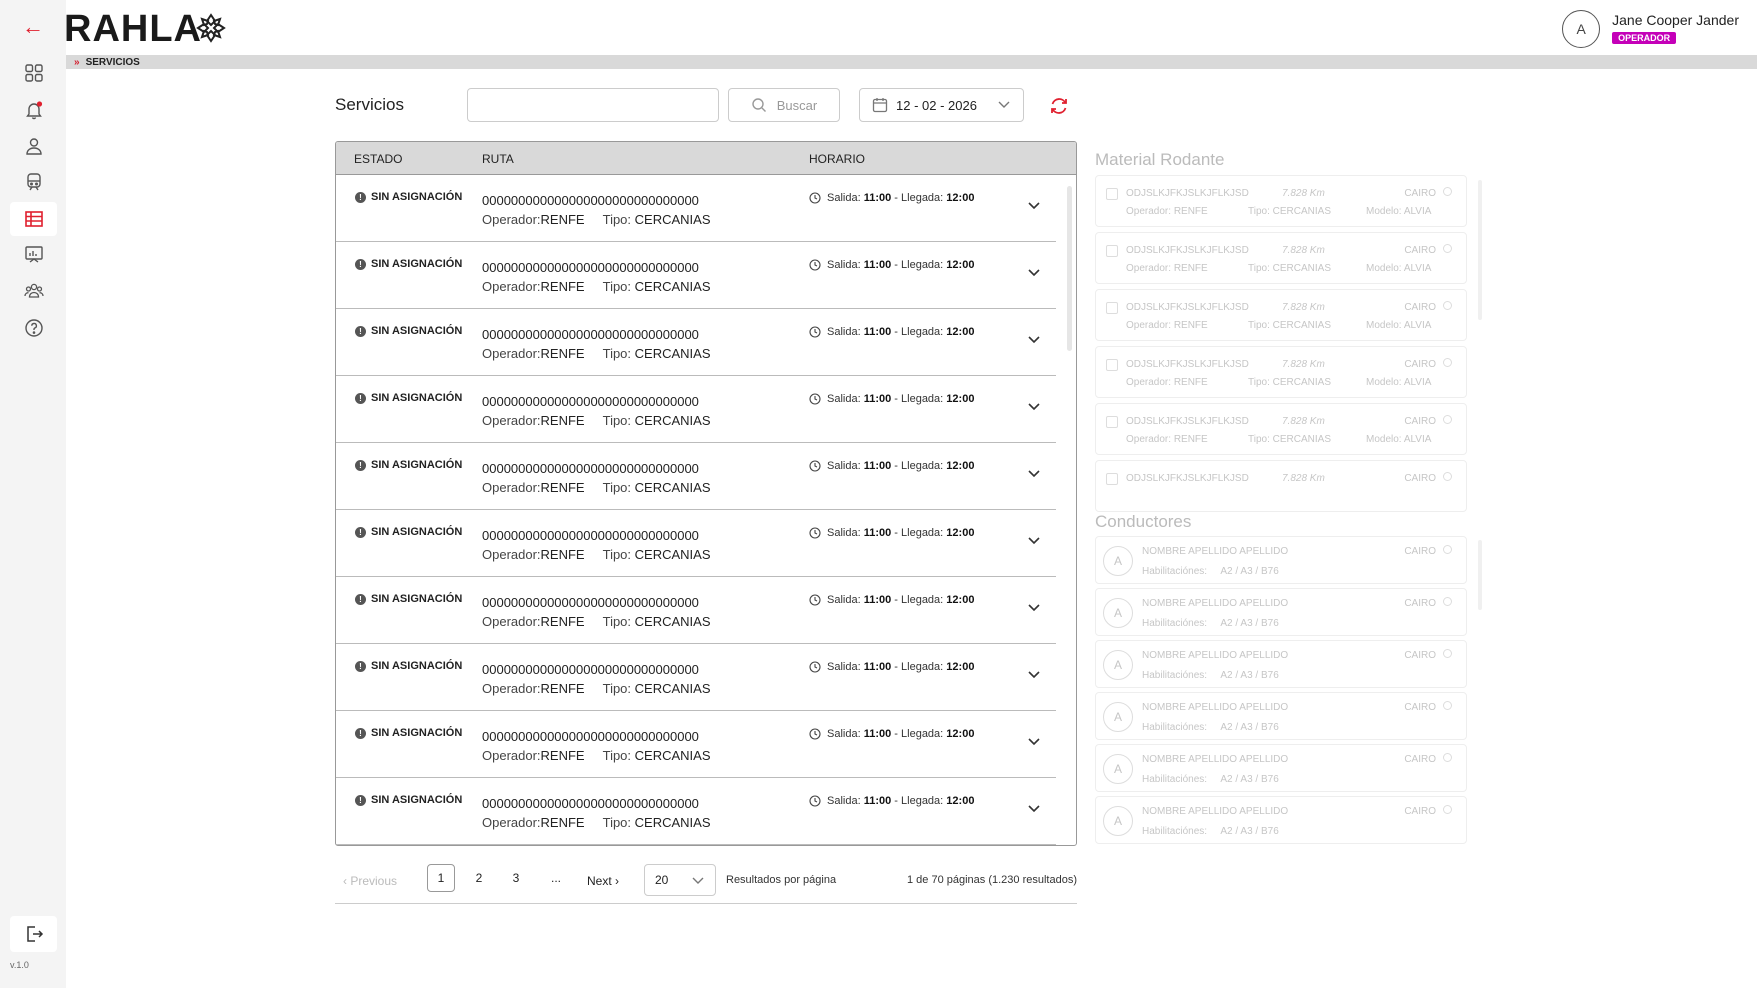 The width and height of the screenshot is (1757, 988). What do you see at coordinates (1215, 811) in the screenshot?
I see `conductor-name: NOMBRE APELLIDO APELLIDO` at bounding box center [1215, 811].